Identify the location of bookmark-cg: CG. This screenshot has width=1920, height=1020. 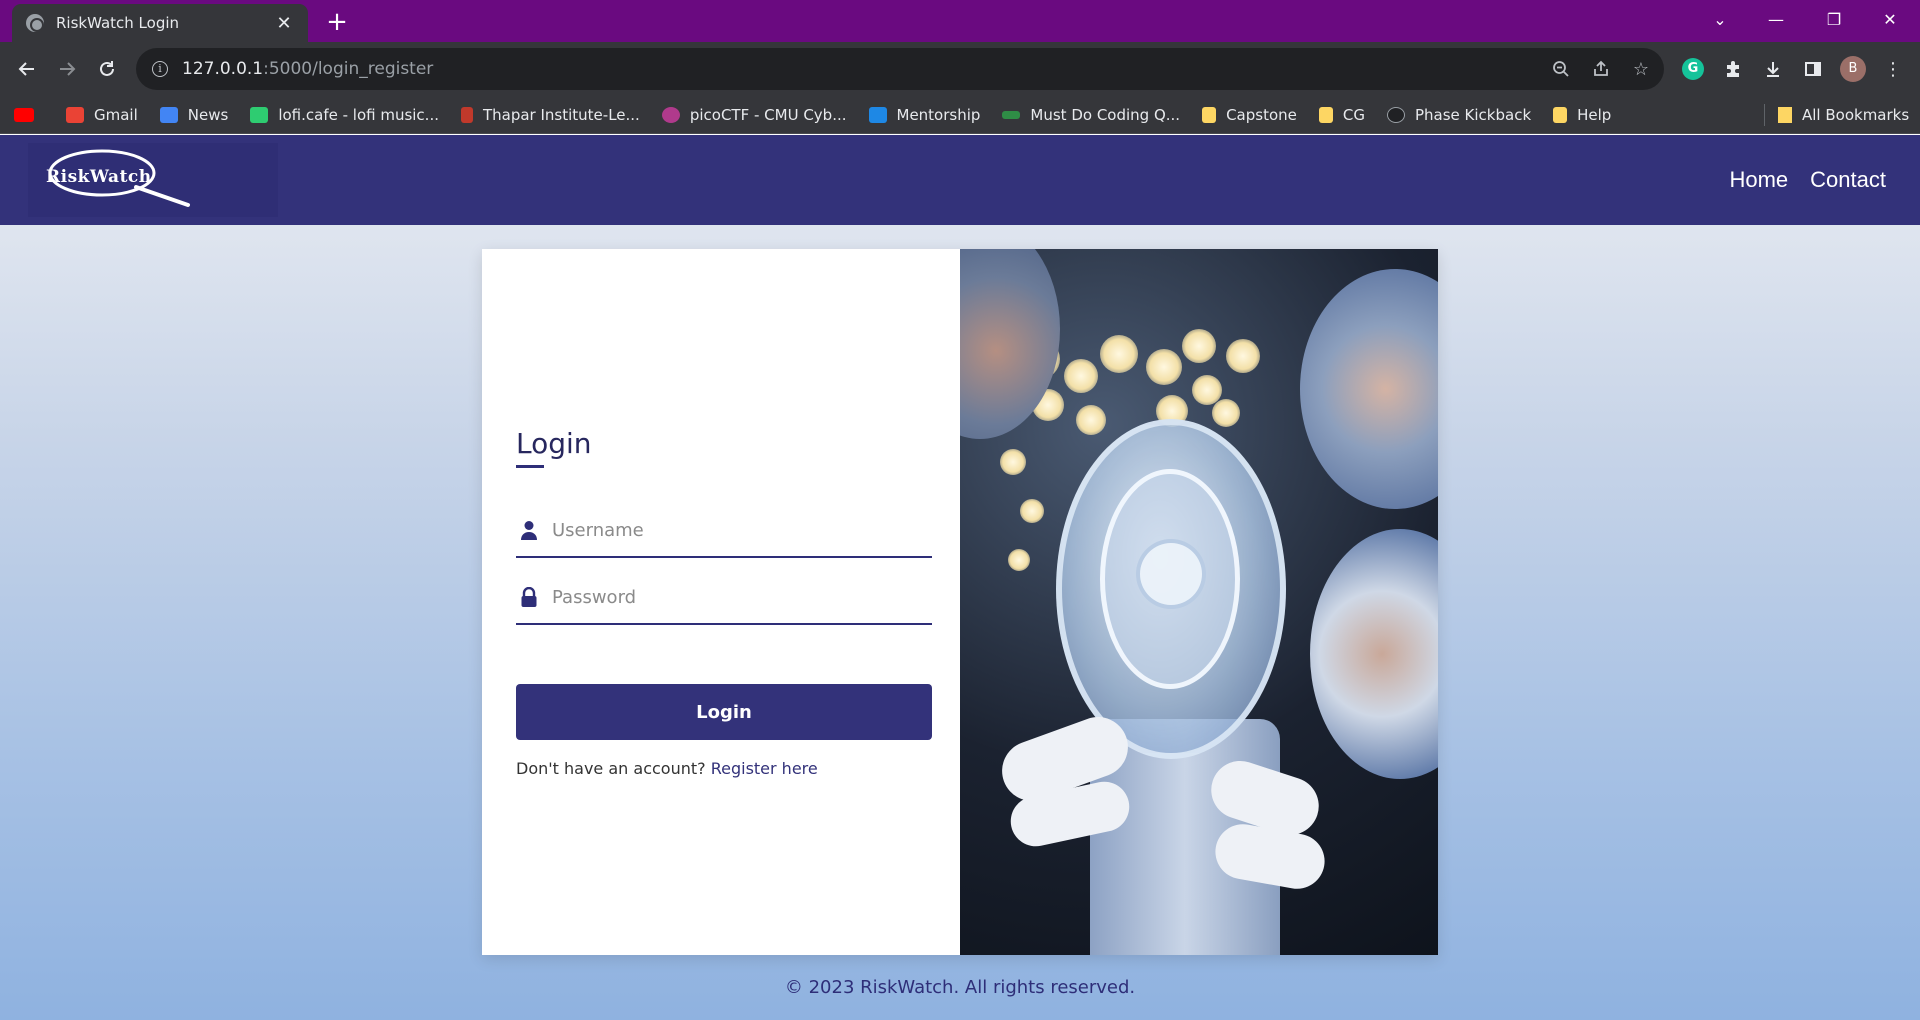
(1341, 114).